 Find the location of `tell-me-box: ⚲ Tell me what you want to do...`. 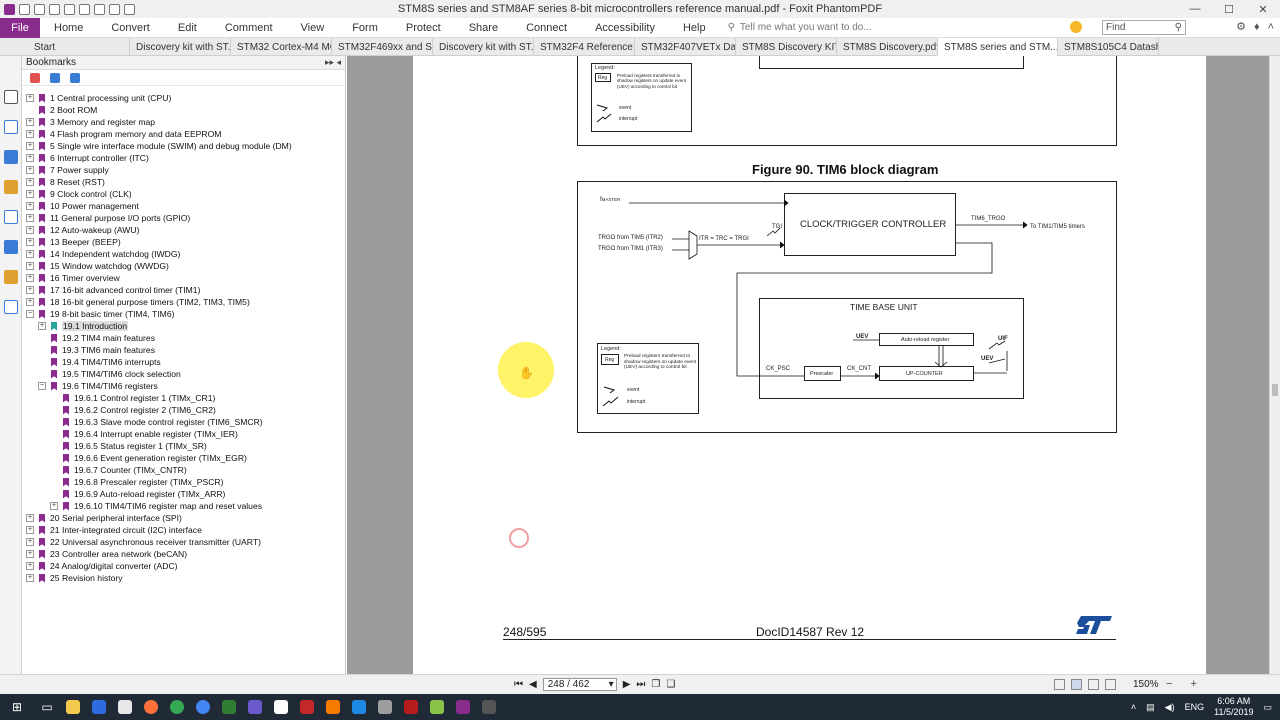

tell-me-box: ⚲ Tell me what you want to do... is located at coordinates (800, 27).